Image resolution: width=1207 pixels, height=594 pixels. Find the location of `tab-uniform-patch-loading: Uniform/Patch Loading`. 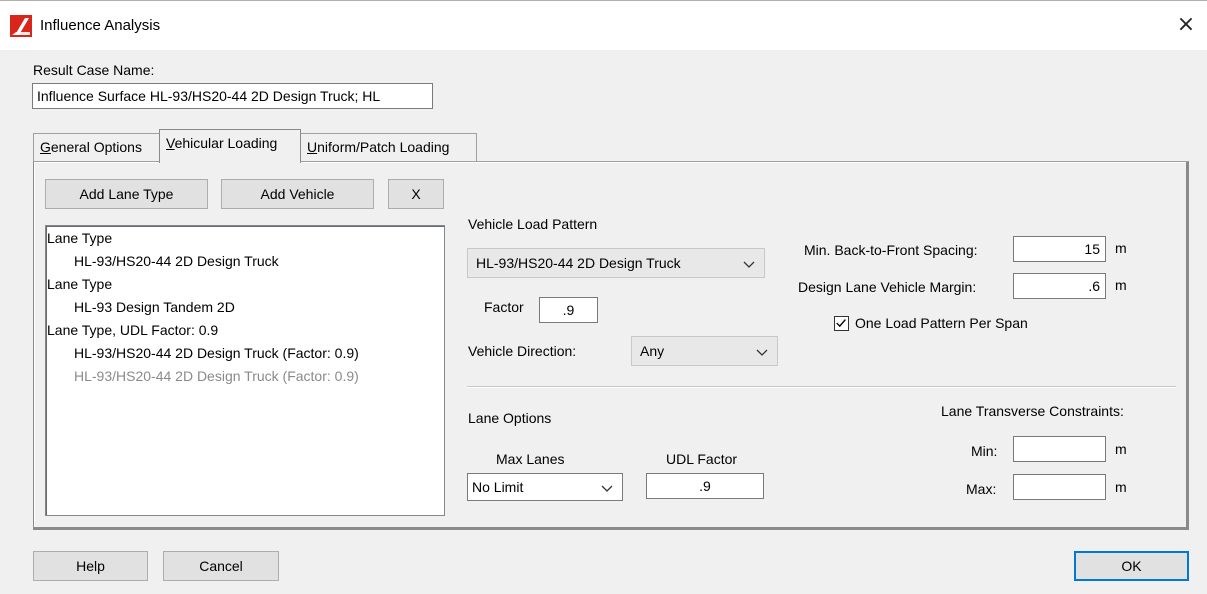

tab-uniform-patch-loading: Uniform/Patch Loading is located at coordinates (388, 147).